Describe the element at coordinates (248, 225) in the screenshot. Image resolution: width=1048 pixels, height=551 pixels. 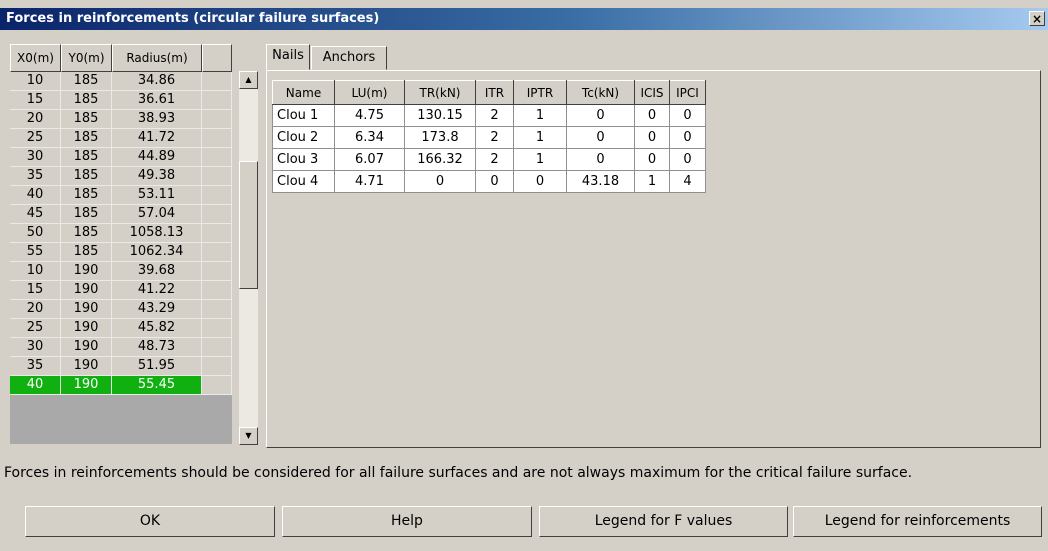
I see `scroll-thumb` at that location.